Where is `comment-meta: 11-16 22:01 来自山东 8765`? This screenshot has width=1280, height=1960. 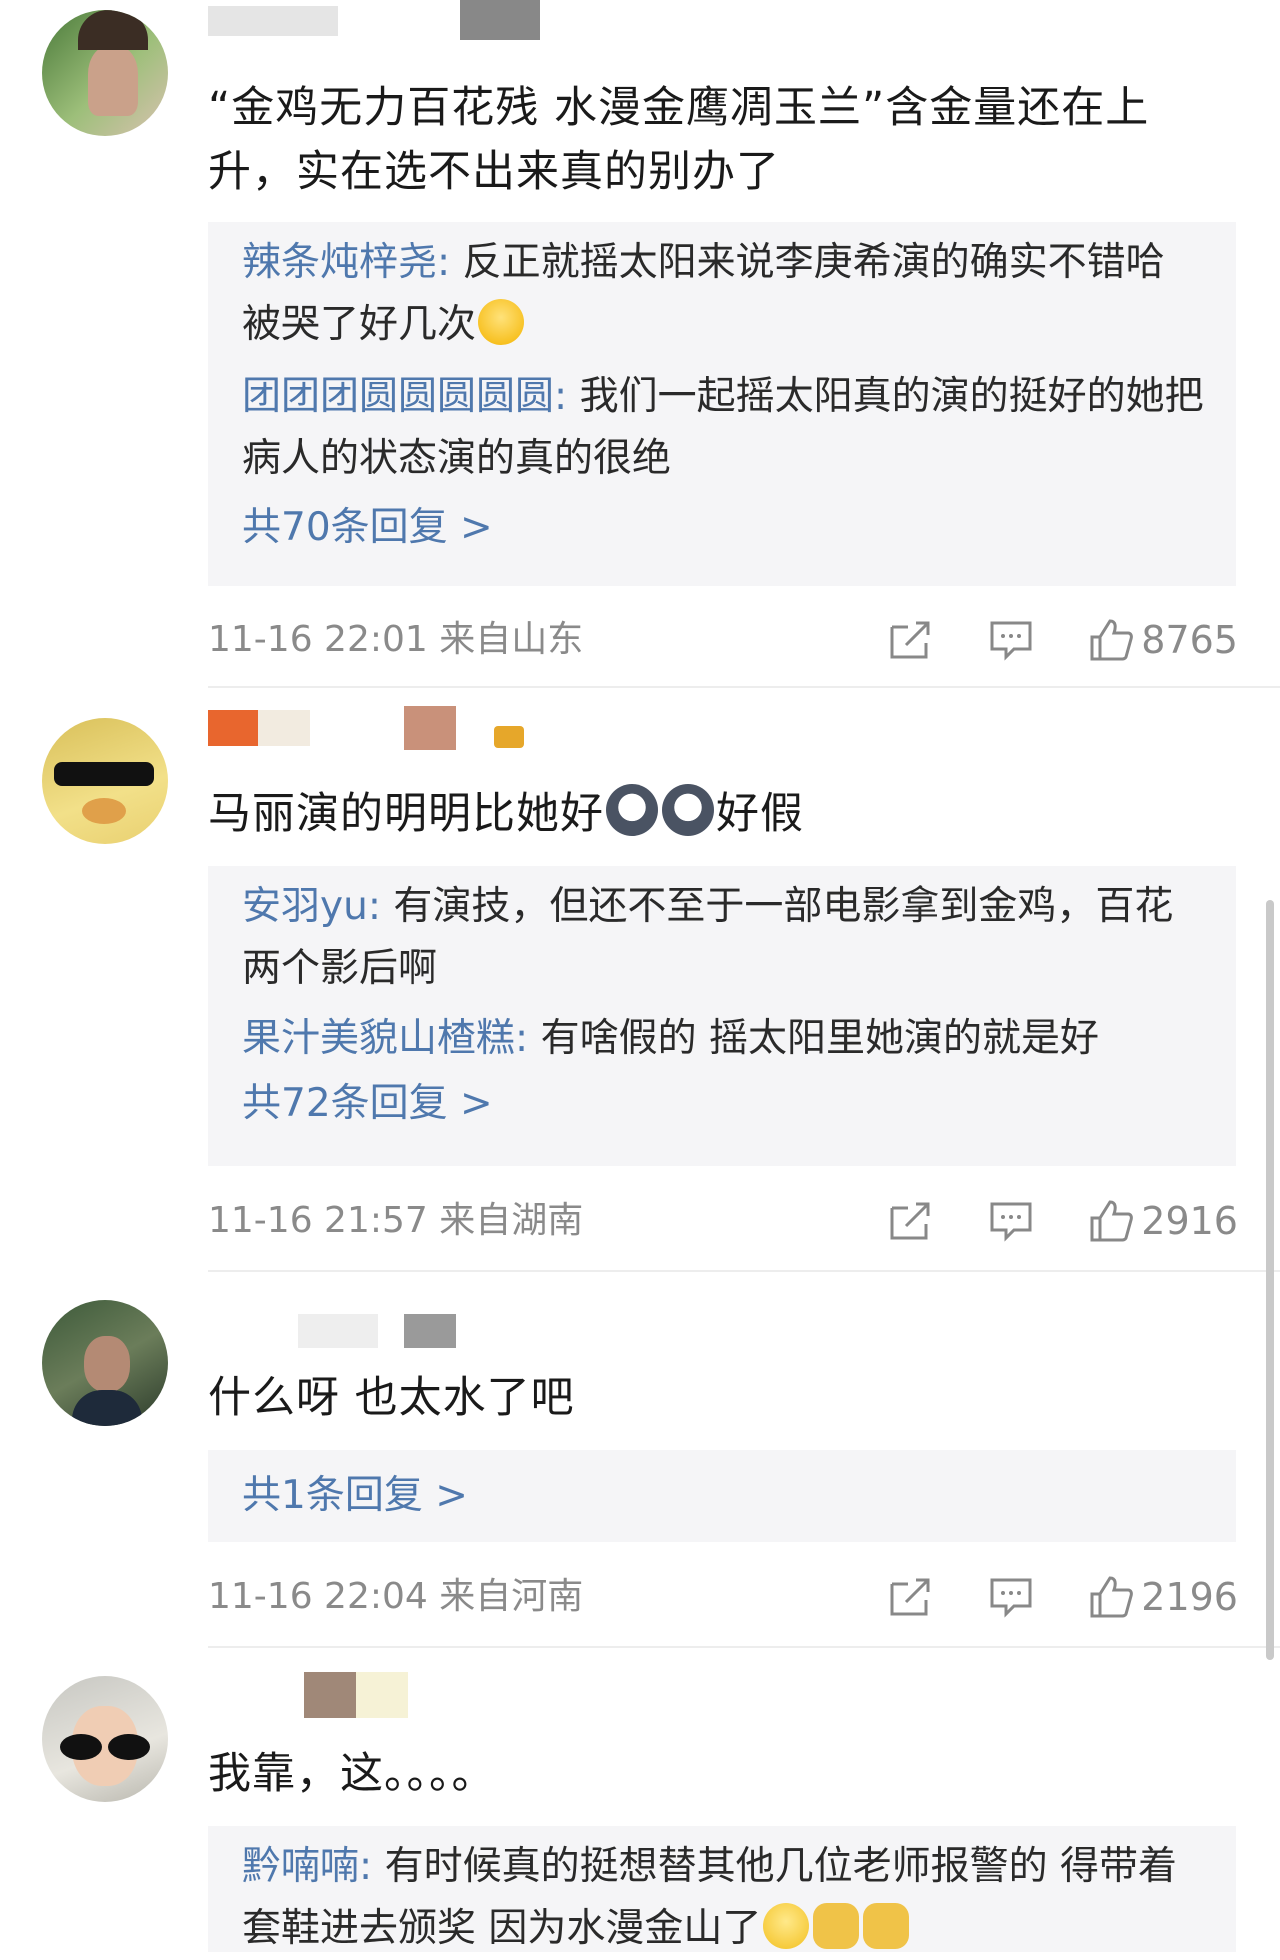 comment-meta: 11-16 22:01 来自山东 8765 is located at coordinates (723, 640).